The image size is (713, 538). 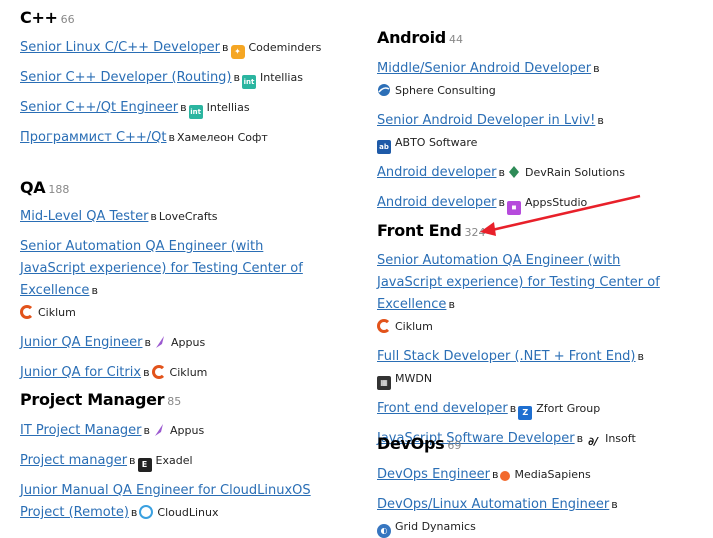 What do you see at coordinates (120, 47) in the screenshot?
I see `job-title-link: Senior Linux C/C++ Developer` at bounding box center [120, 47].